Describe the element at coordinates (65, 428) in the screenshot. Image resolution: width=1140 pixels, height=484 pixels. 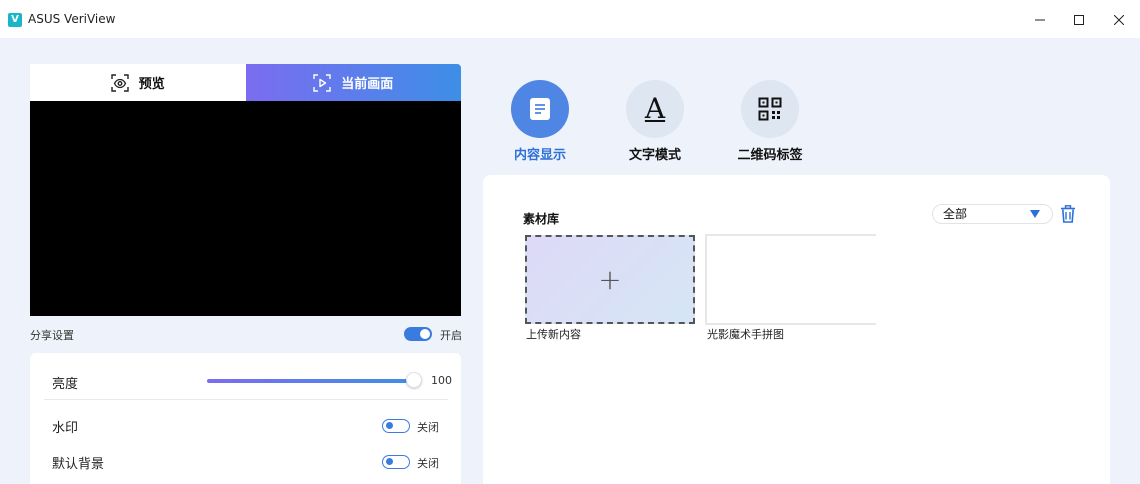
I see `watermark-label: 水印` at that location.